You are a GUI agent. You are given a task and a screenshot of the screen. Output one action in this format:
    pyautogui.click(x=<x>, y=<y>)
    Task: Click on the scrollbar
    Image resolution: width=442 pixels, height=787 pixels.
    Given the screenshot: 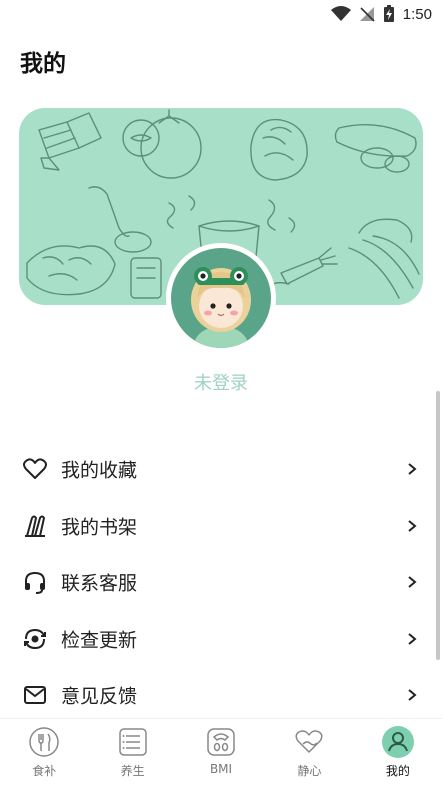 What is the action you would take?
    pyautogui.click(x=438, y=525)
    